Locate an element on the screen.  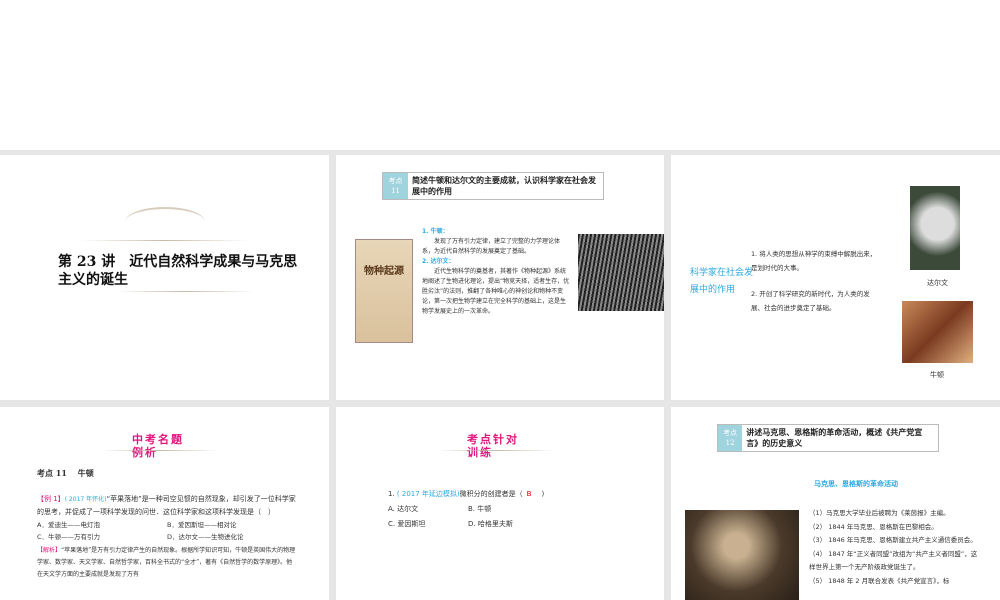
point-1: 1. 将人类的思想从神学的束缚中解脱出来，是划时代的大事。 is located at coordinates (814, 261).